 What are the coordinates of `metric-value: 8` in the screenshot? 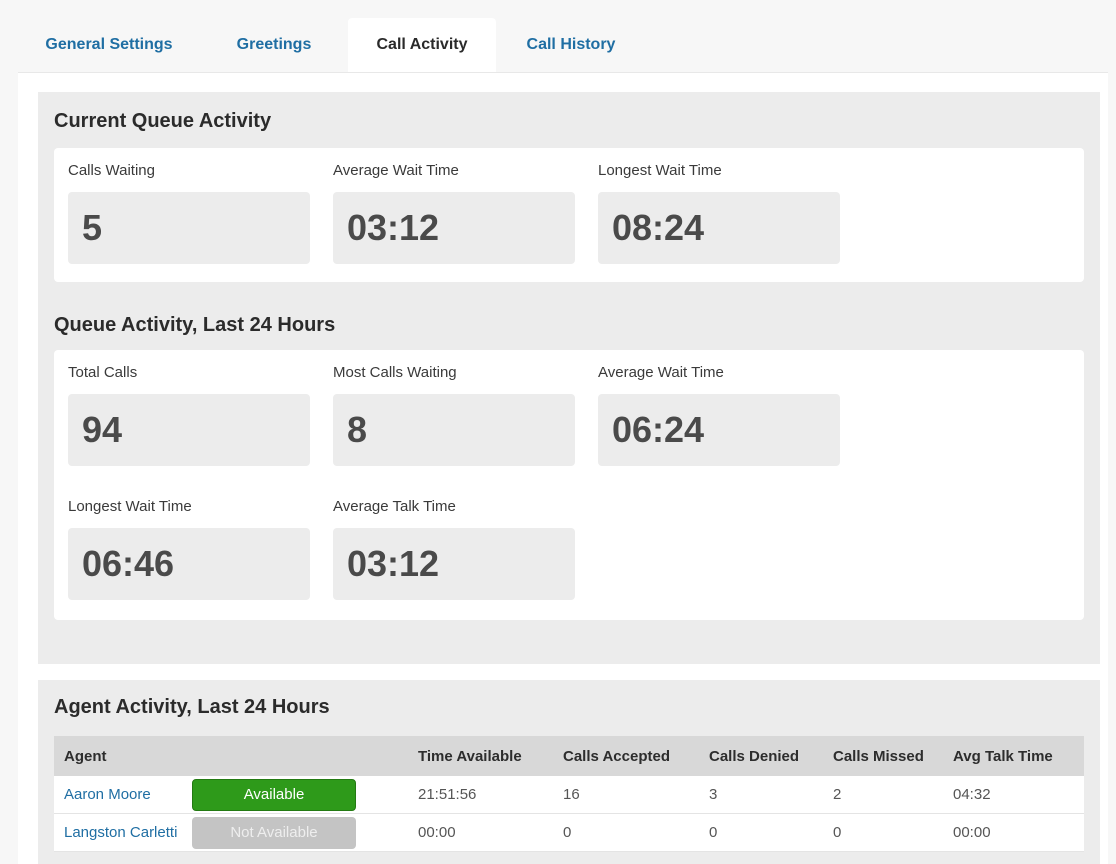 It's located at (454, 430).